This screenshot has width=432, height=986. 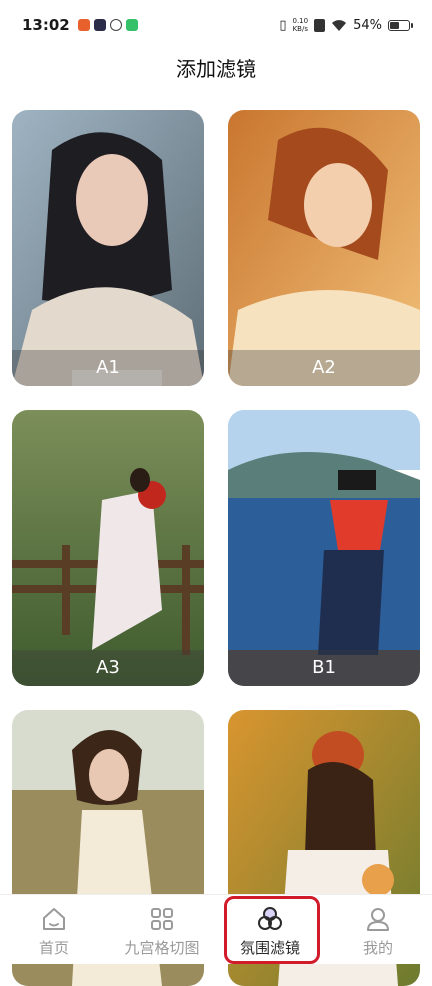 I want to click on filter-card-a3: A3, so click(x=108, y=548).